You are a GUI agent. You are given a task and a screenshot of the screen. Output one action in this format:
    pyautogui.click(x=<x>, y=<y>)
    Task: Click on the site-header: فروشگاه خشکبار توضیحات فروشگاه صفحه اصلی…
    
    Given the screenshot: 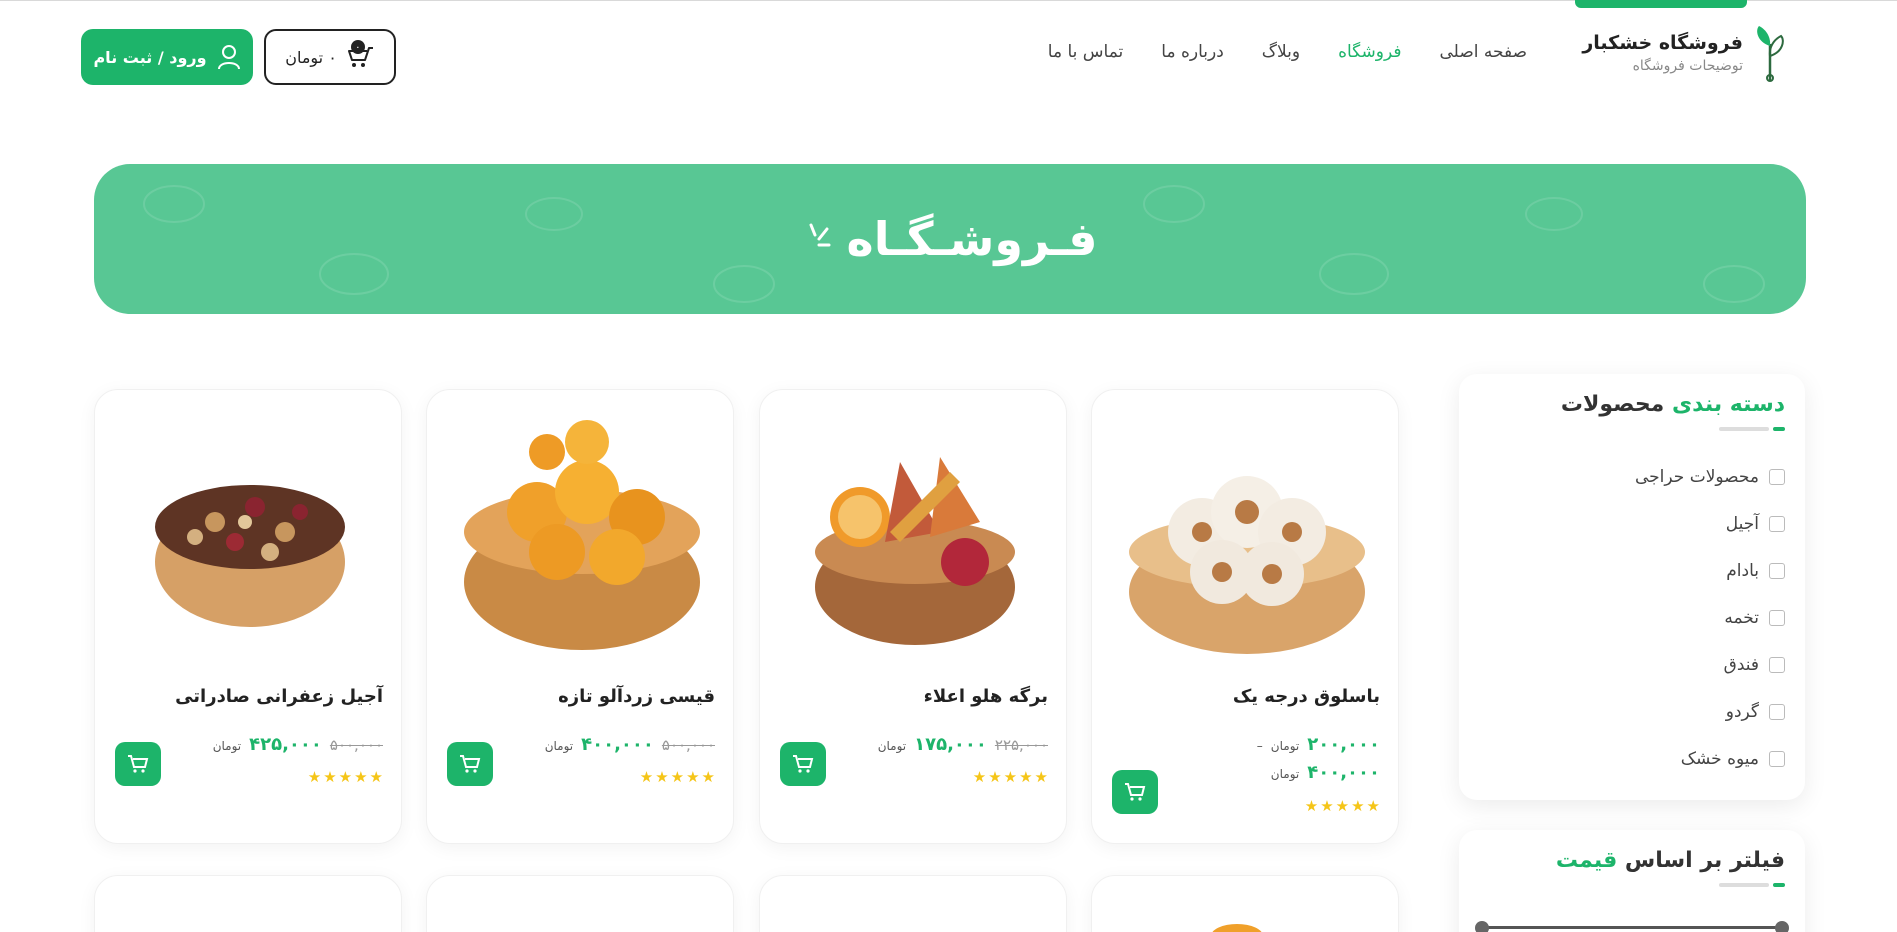 What is the action you would take?
    pyautogui.click(x=948, y=55)
    